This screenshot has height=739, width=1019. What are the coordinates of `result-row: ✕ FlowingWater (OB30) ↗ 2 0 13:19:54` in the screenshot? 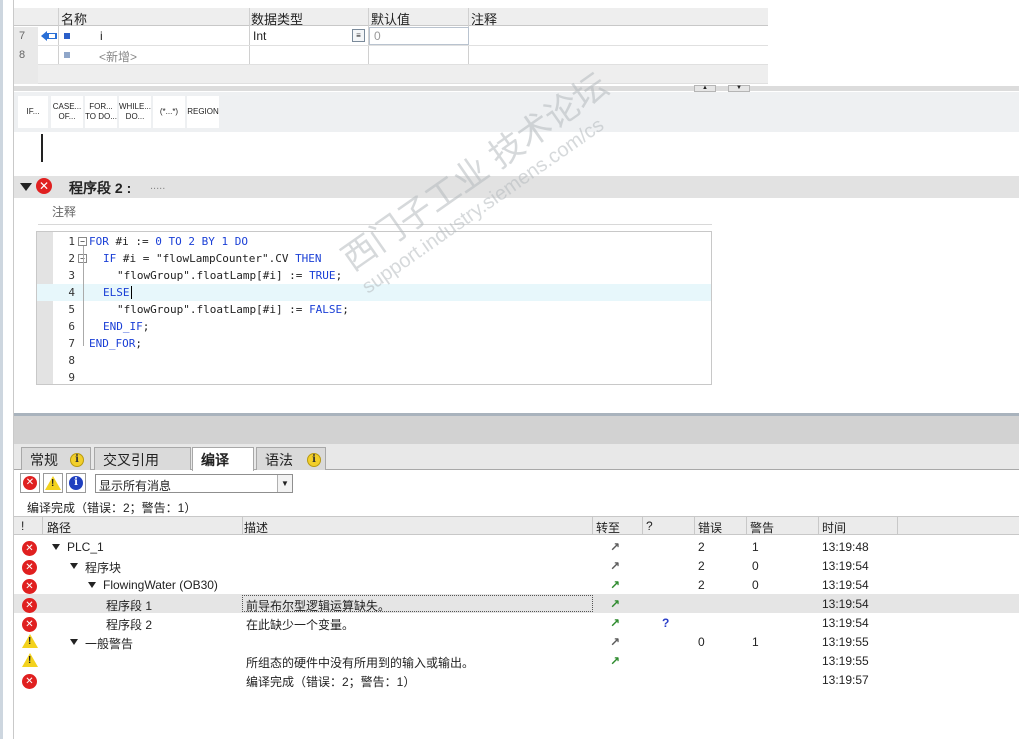 It's located at (516, 584).